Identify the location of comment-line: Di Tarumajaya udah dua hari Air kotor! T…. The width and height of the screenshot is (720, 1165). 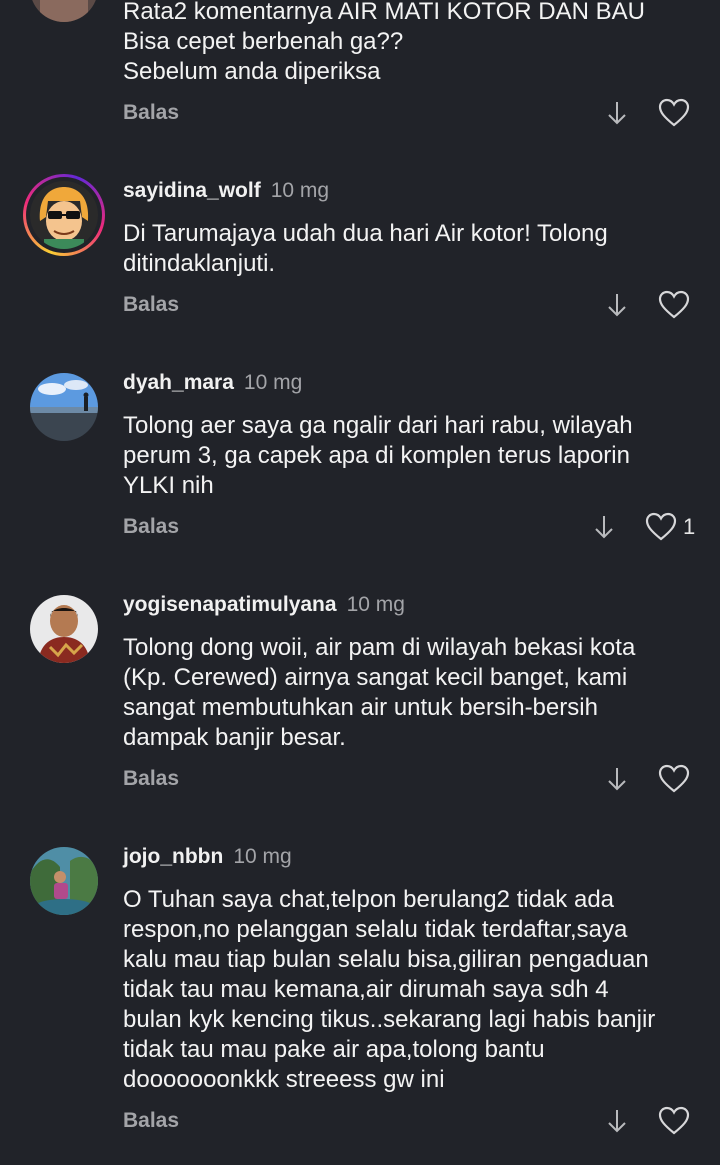
(365, 233).